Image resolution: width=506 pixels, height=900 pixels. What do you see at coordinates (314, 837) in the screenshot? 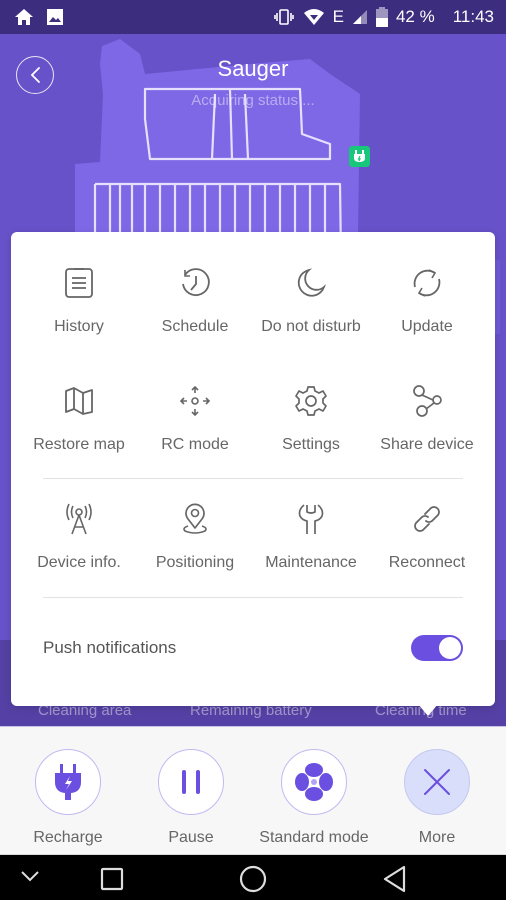
I see `standard-mode-label: Standard mode` at bounding box center [314, 837].